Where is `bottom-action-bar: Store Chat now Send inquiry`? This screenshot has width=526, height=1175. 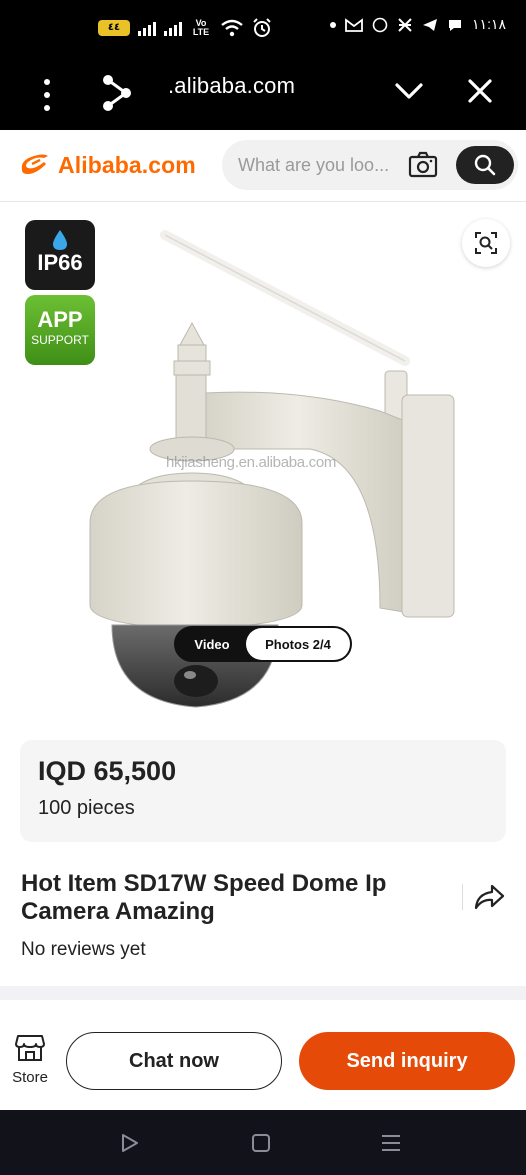
bottom-action-bar: Store Chat now Send inquiry is located at coordinates (263, 1060).